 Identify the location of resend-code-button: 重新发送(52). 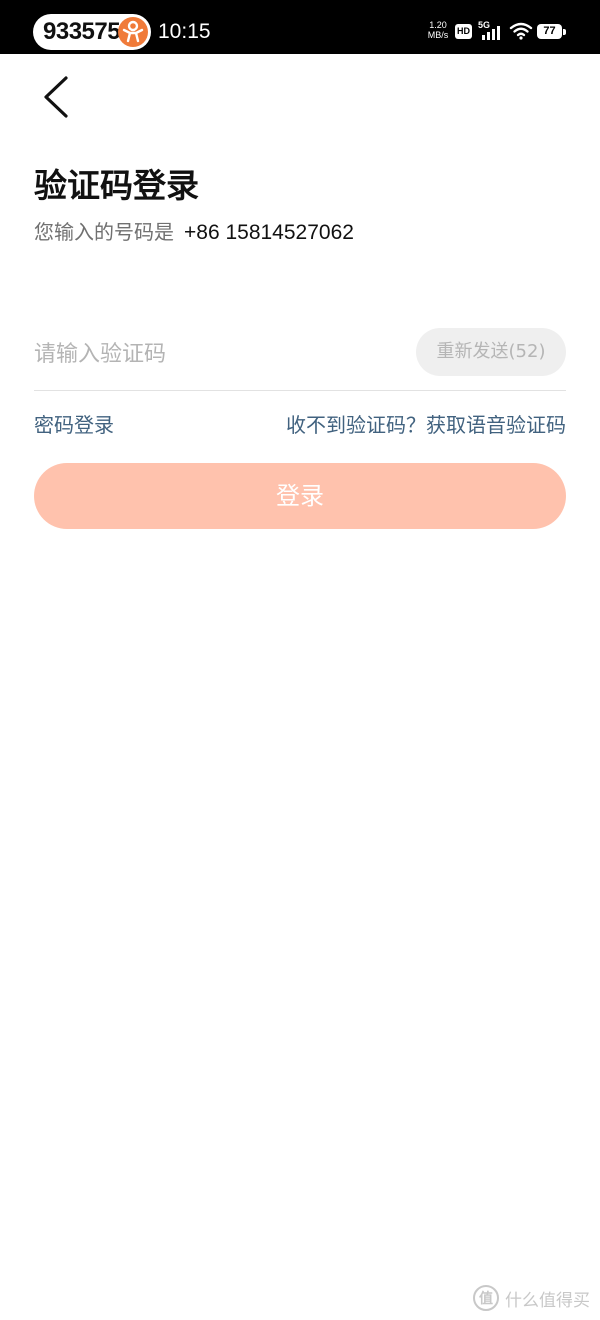
(491, 352).